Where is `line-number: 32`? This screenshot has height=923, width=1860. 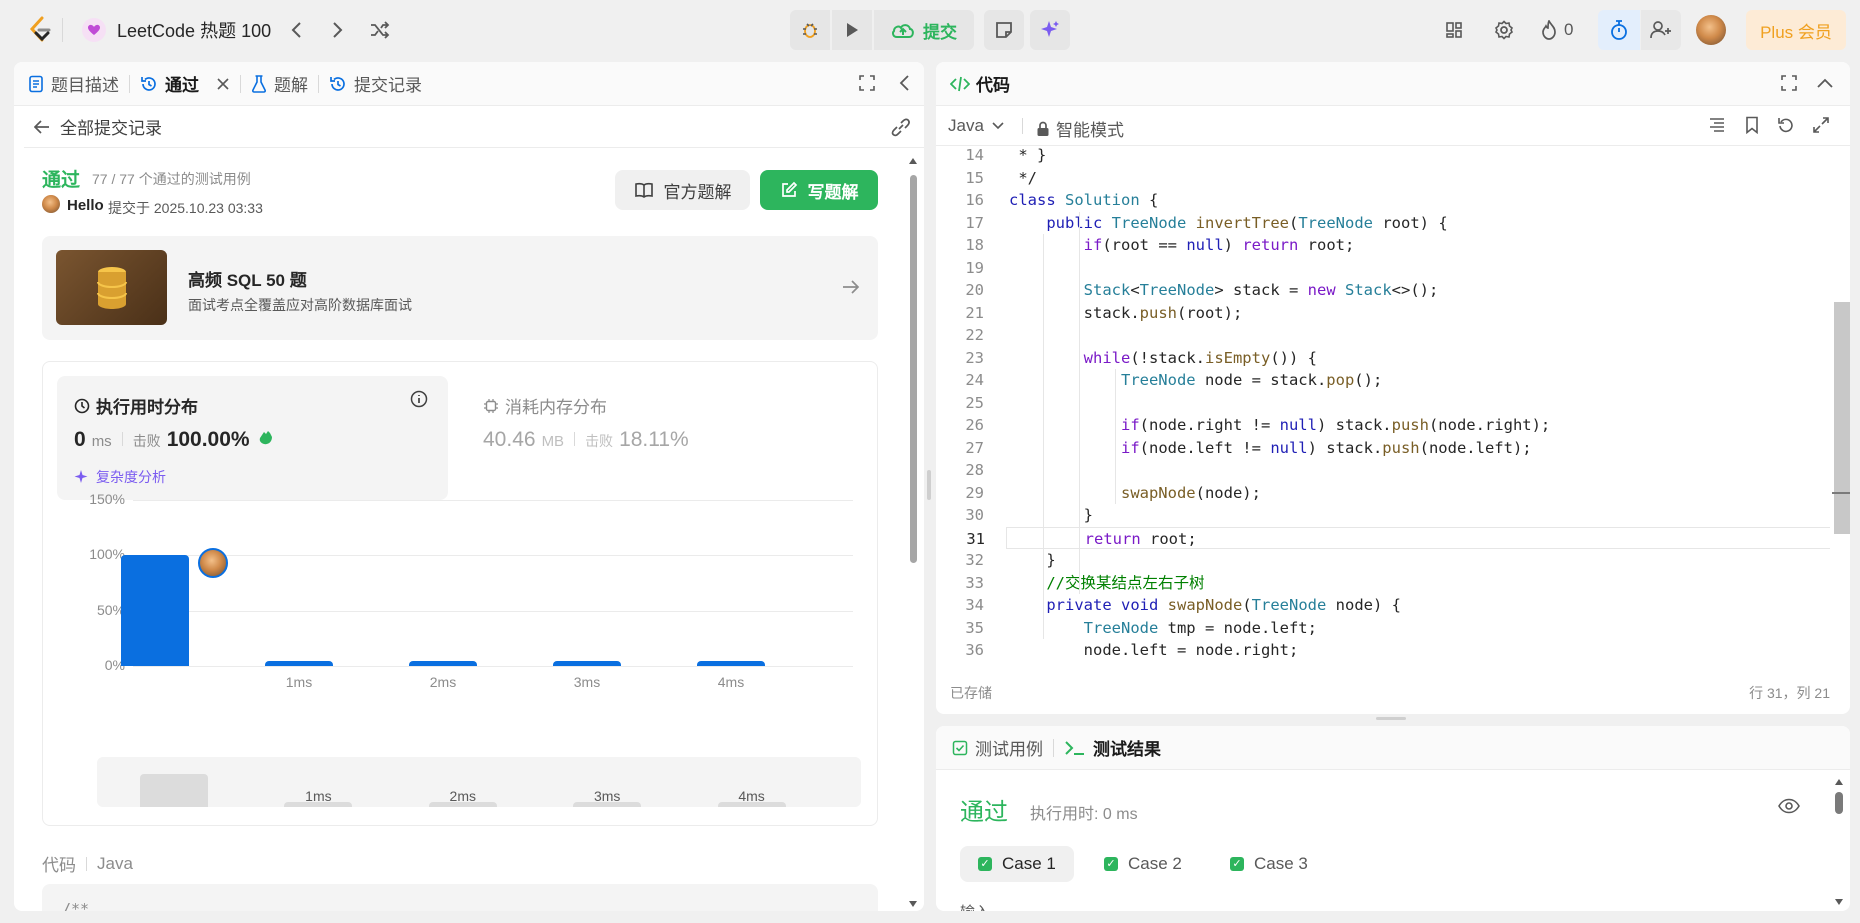 line-number: 32 is located at coordinates (974, 560).